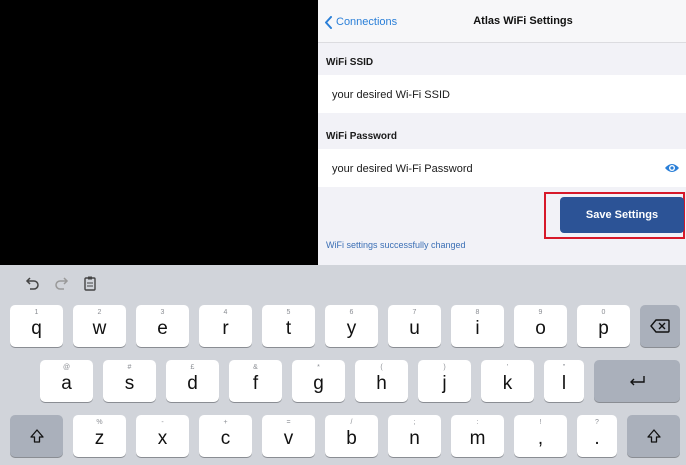 The height and width of the screenshot is (465, 686). What do you see at coordinates (288, 436) in the screenshot?
I see `key-v: = v` at bounding box center [288, 436].